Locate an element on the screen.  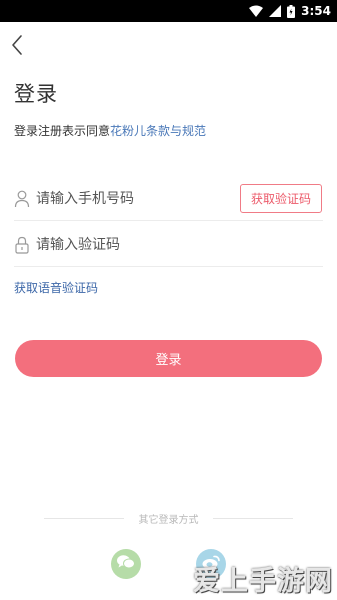
agreement-link: 花粉儿条款与规范 is located at coordinates (158, 131).